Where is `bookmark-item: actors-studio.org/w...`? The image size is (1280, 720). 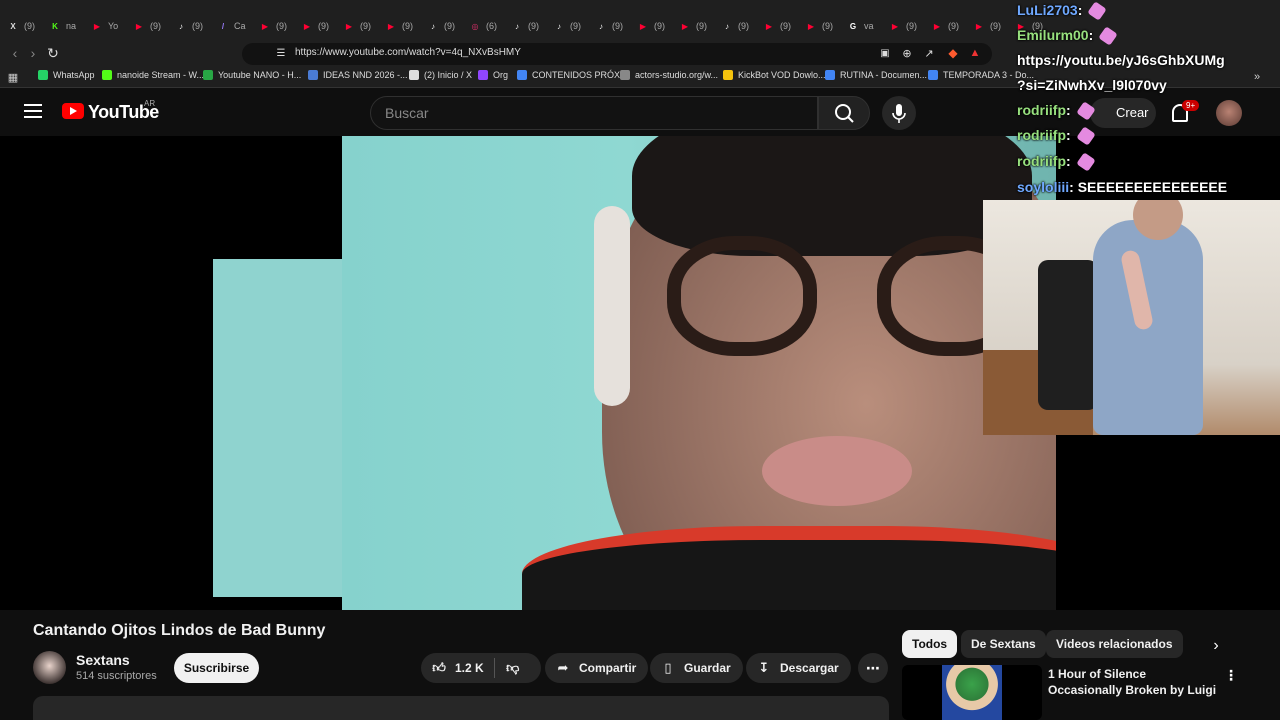 bookmark-item: actors-studio.org/w... is located at coordinates (669, 75).